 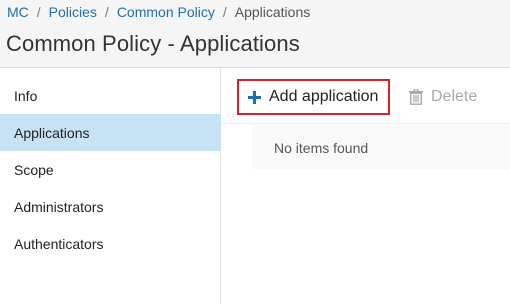 What do you see at coordinates (26, 95) in the screenshot?
I see `sidebar-item-label: Info` at bounding box center [26, 95].